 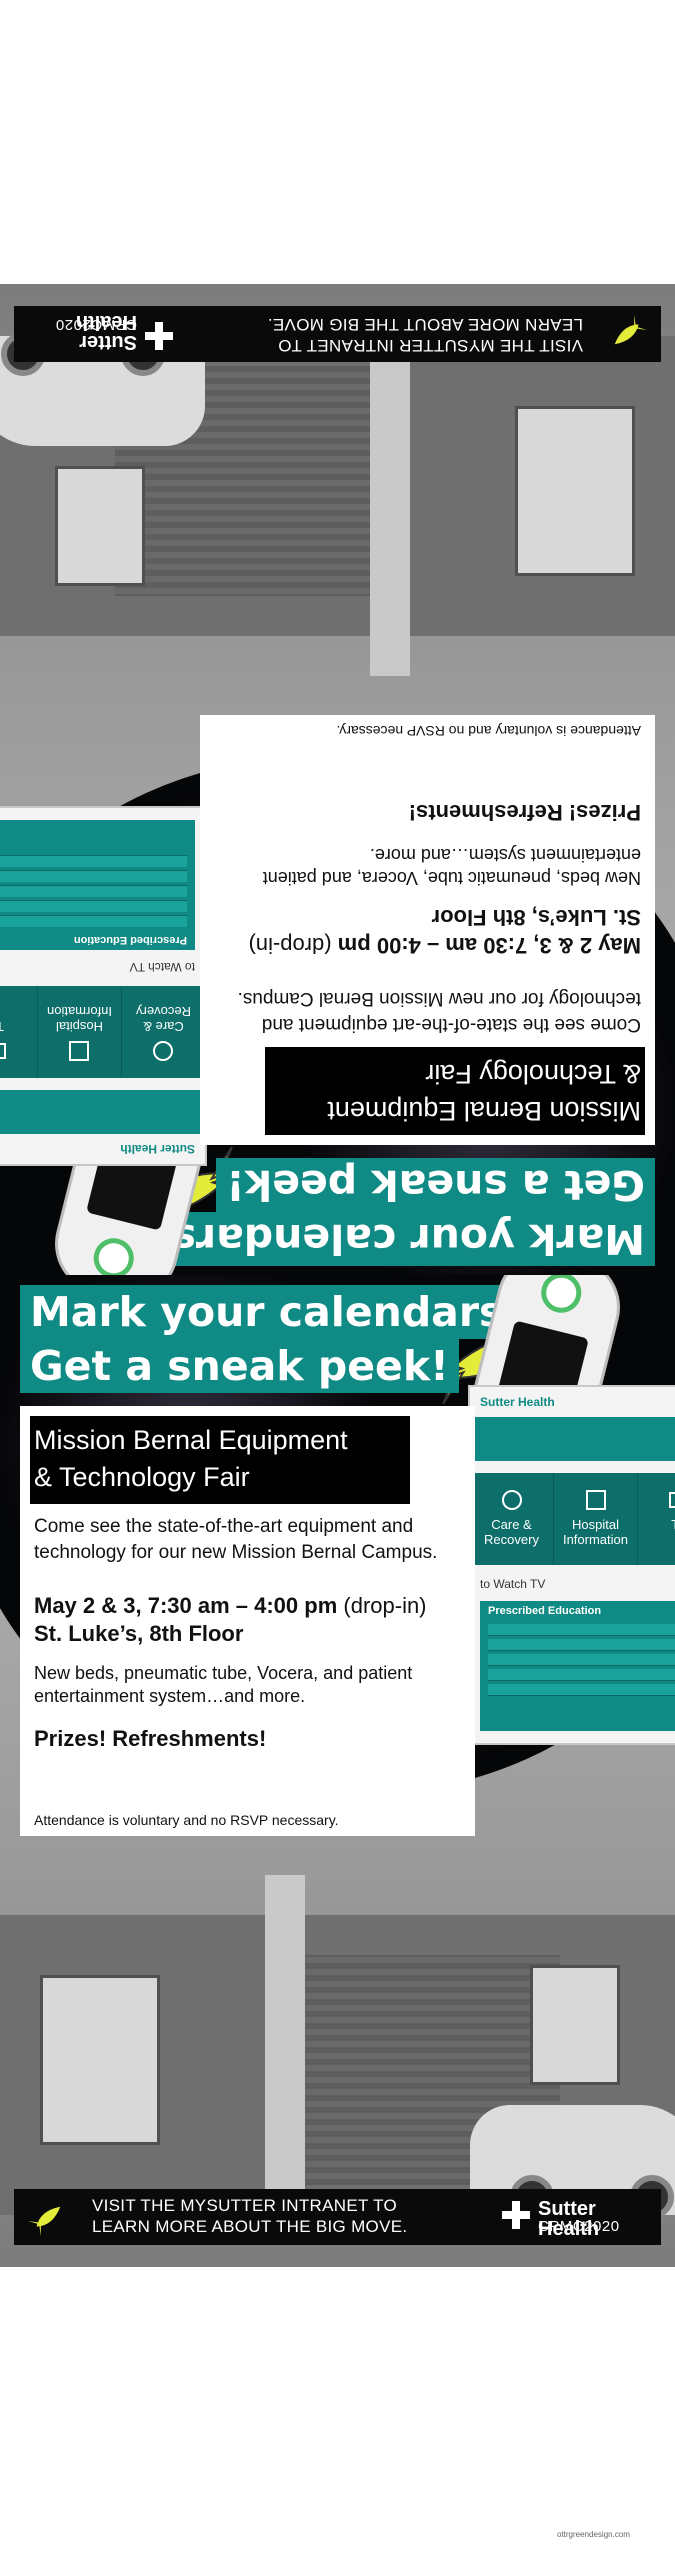 What do you see at coordinates (593, 2534) in the screenshot?
I see `designer-credit: ottrgreendesign.com` at bounding box center [593, 2534].